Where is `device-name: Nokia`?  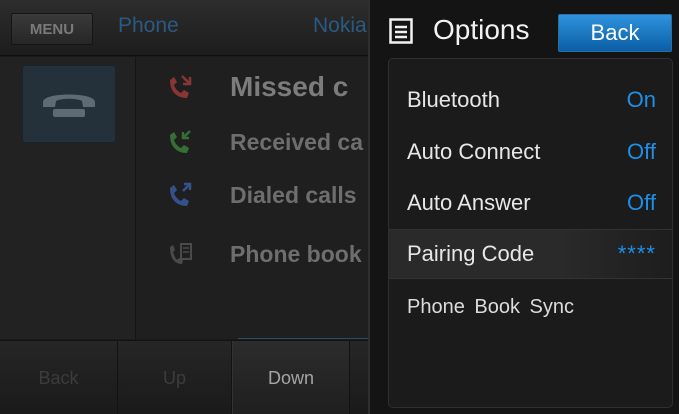
device-name: Nokia is located at coordinates (340, 25).